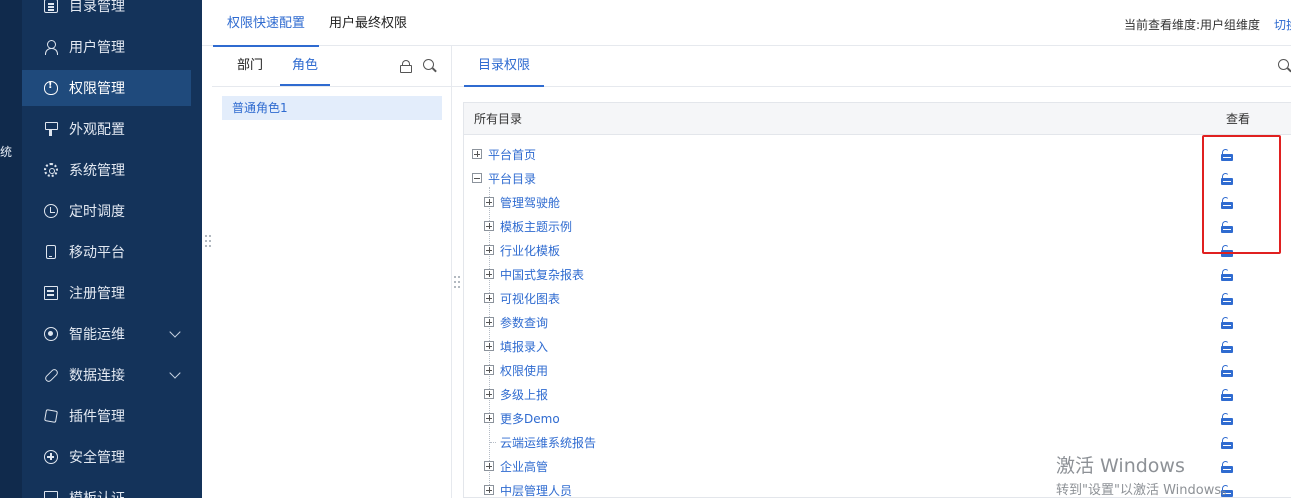  I want to click on sidebar-item-smart-ops: 智能运维, so click(106, 334).